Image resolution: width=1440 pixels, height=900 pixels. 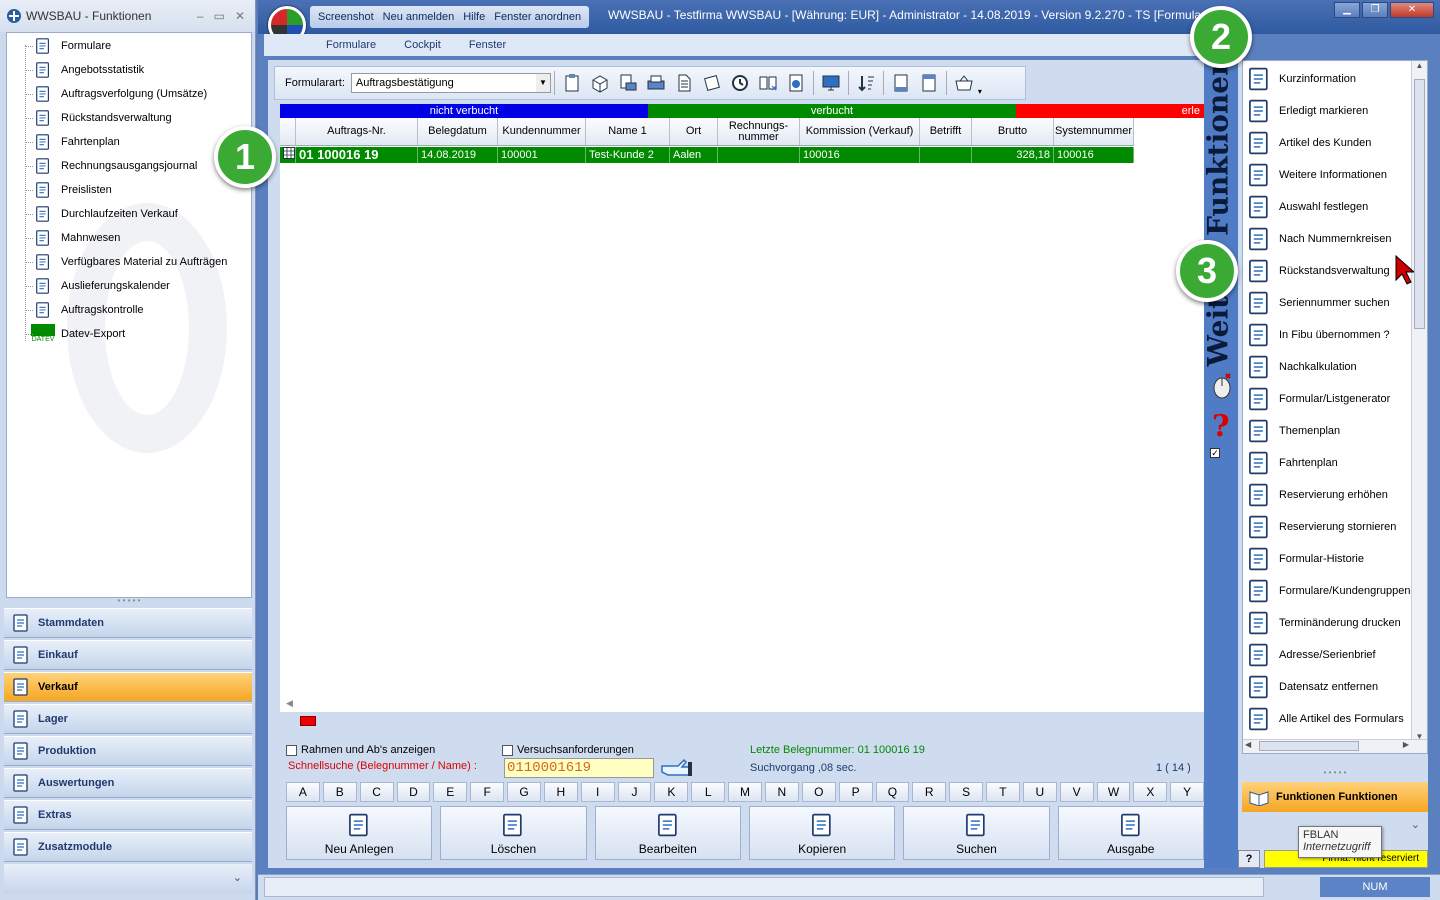 What do you see at coordinates (560, 792) in the screenshot?
I see `alphabet-button-h: H` at bounding box center [560, 792].